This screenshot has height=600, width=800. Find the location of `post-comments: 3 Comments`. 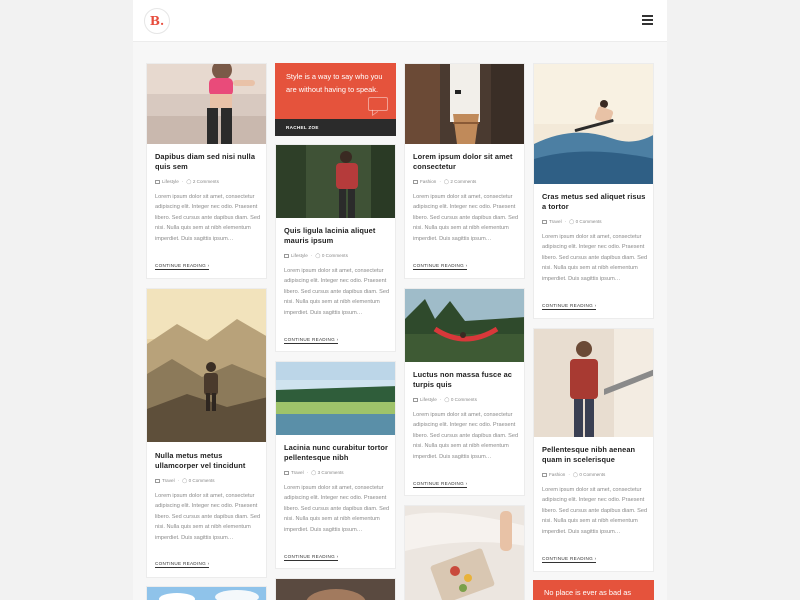

post-comments: 3 Comments is located at coordinates (331, 472).